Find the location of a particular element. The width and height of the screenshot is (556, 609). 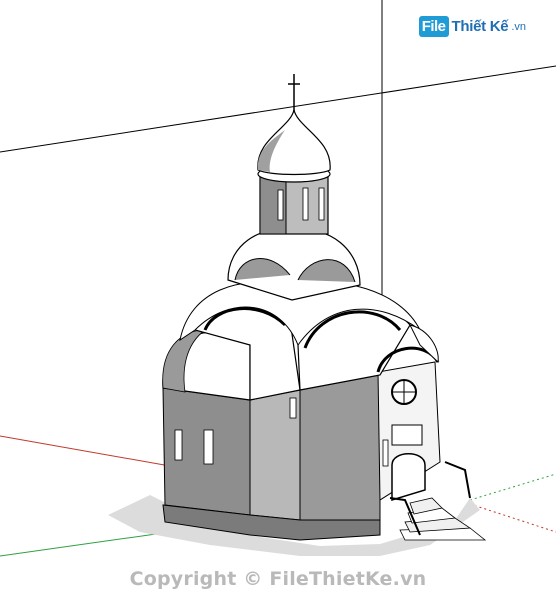

copyright-watermark: Copyright © FileThietKe.vn is located at coordinates (278, 579).